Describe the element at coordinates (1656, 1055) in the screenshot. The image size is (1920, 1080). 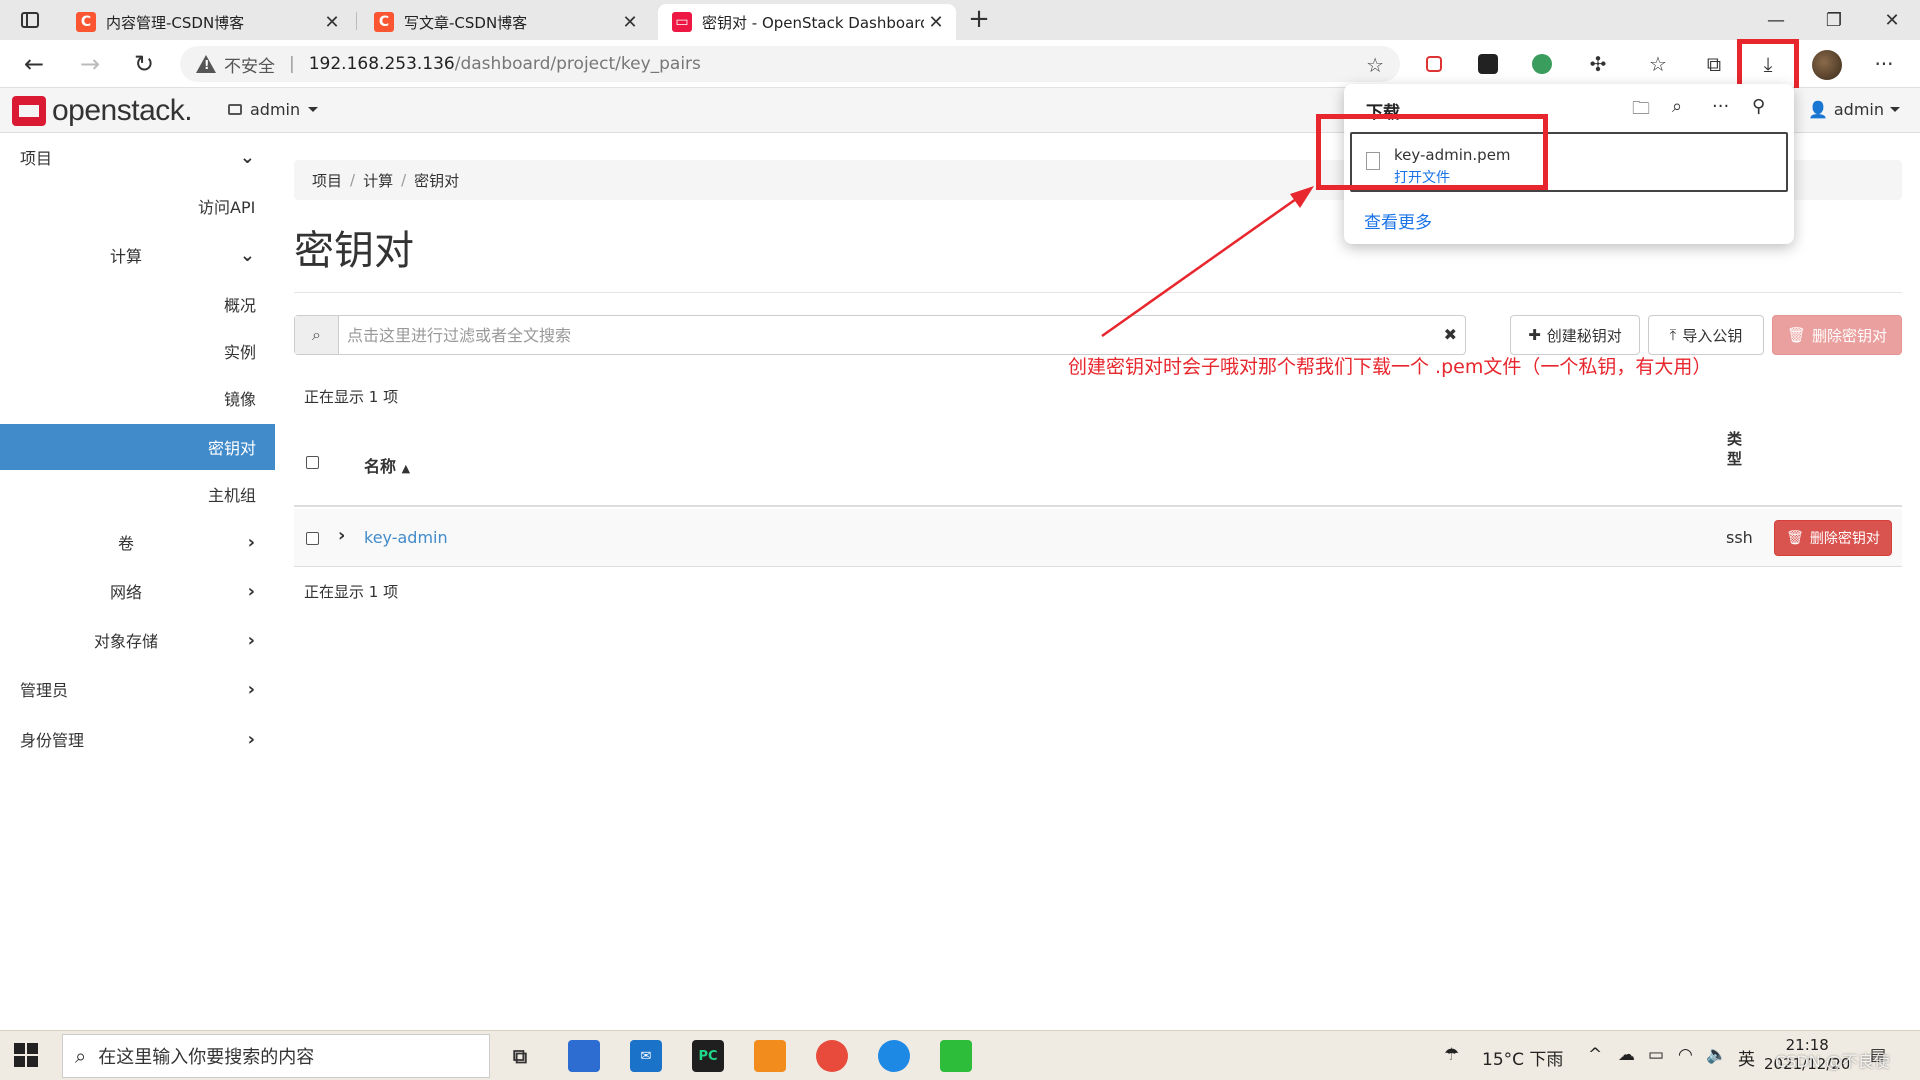
I see `battery-icon: ▭` at that location.